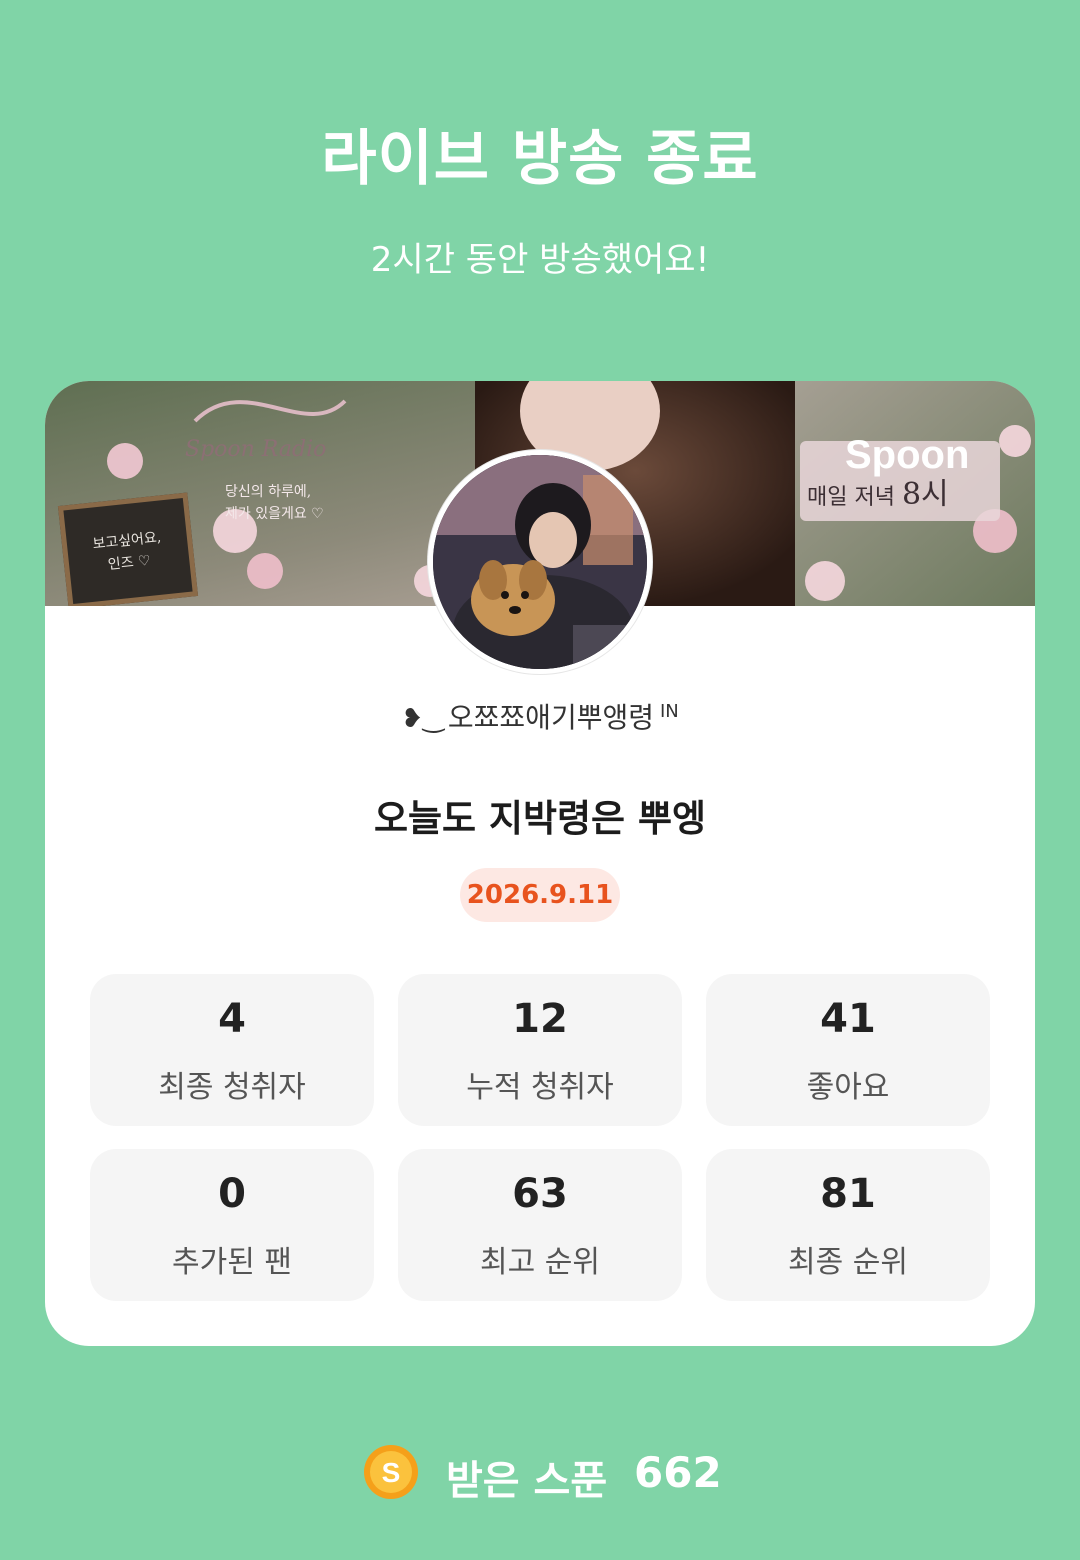  I want to click on svg-text: S, so click(391, 1472).